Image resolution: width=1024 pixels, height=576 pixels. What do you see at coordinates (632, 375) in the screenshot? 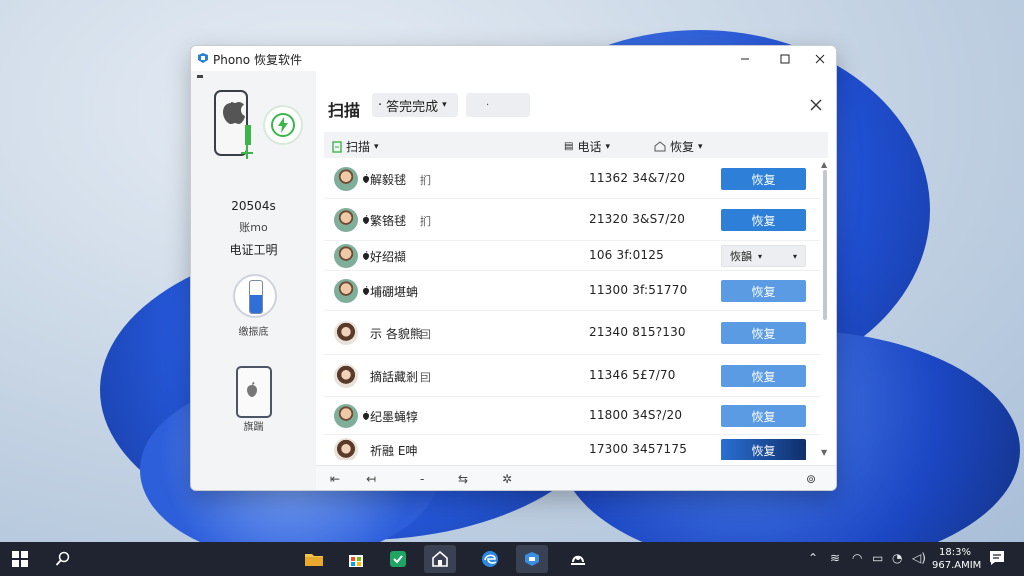
I see `phone-number: 11346 5£7/70` at bounding box center [632, 375].